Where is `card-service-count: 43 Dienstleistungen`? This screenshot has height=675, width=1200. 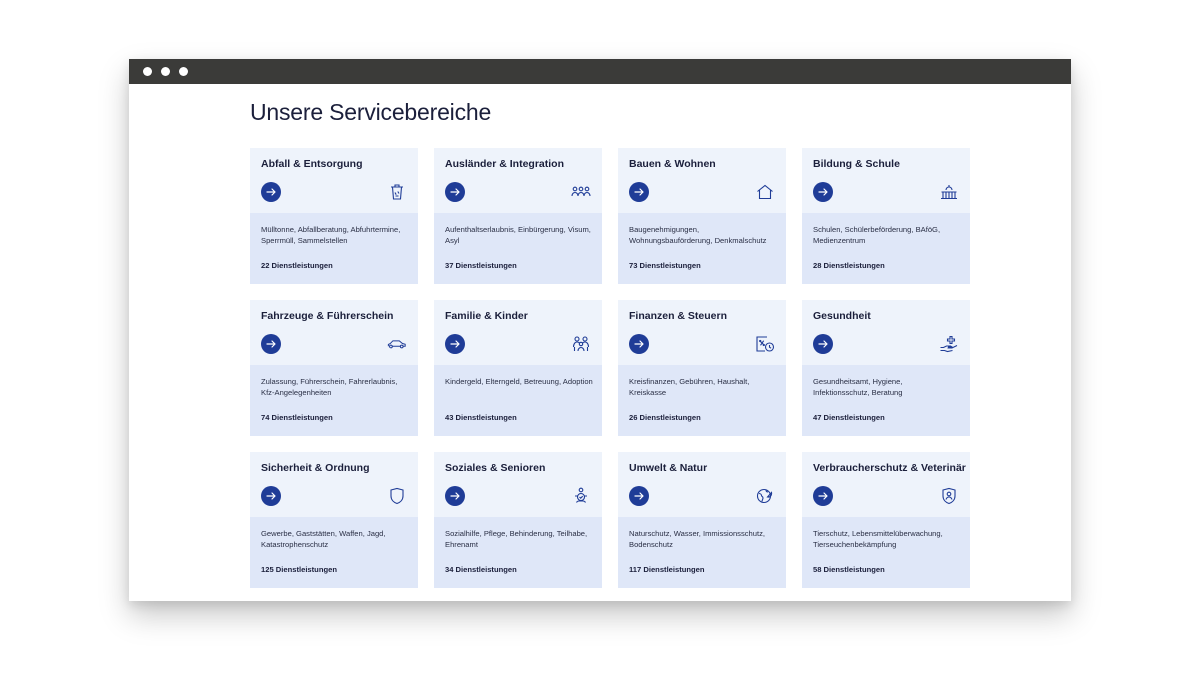
card-service-count: 43 Dienstleistungen is located at coordinates (481, 417).